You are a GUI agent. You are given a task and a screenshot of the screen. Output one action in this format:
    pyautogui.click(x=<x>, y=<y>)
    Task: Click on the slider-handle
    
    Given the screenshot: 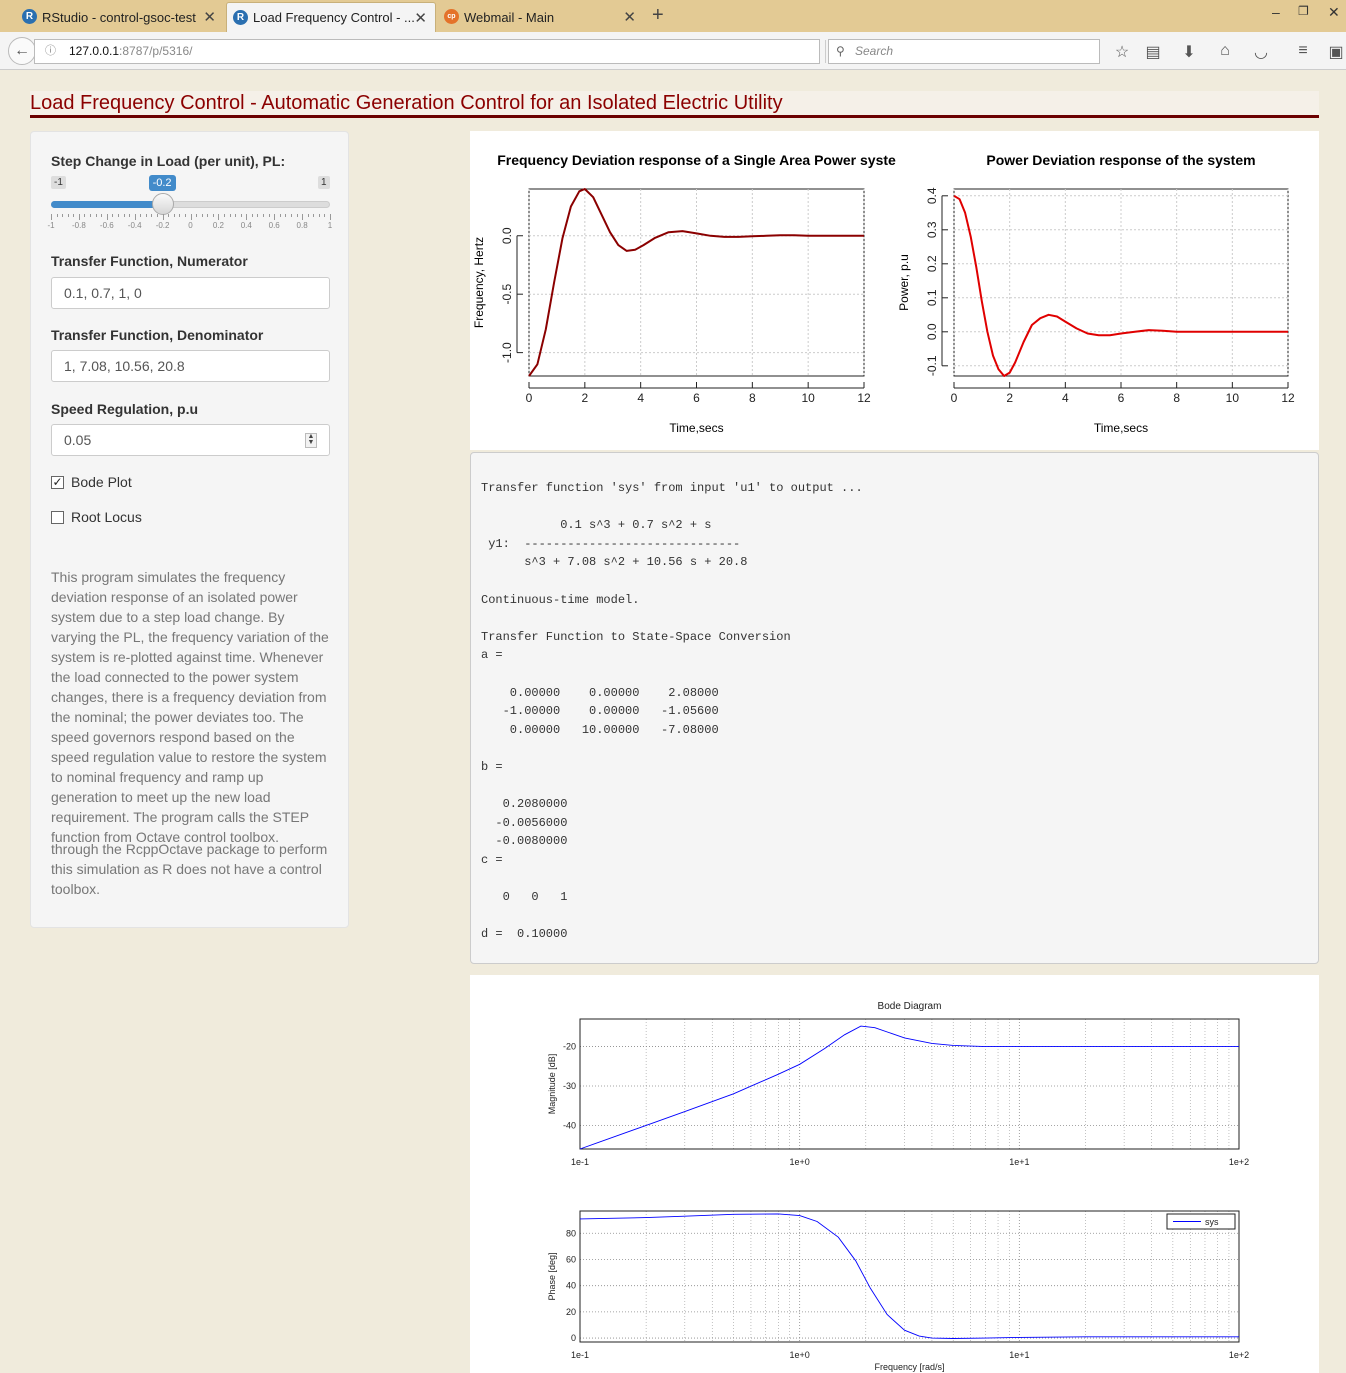 What is the action you would take?
    pyautogui.click(x=162, y=204)
    